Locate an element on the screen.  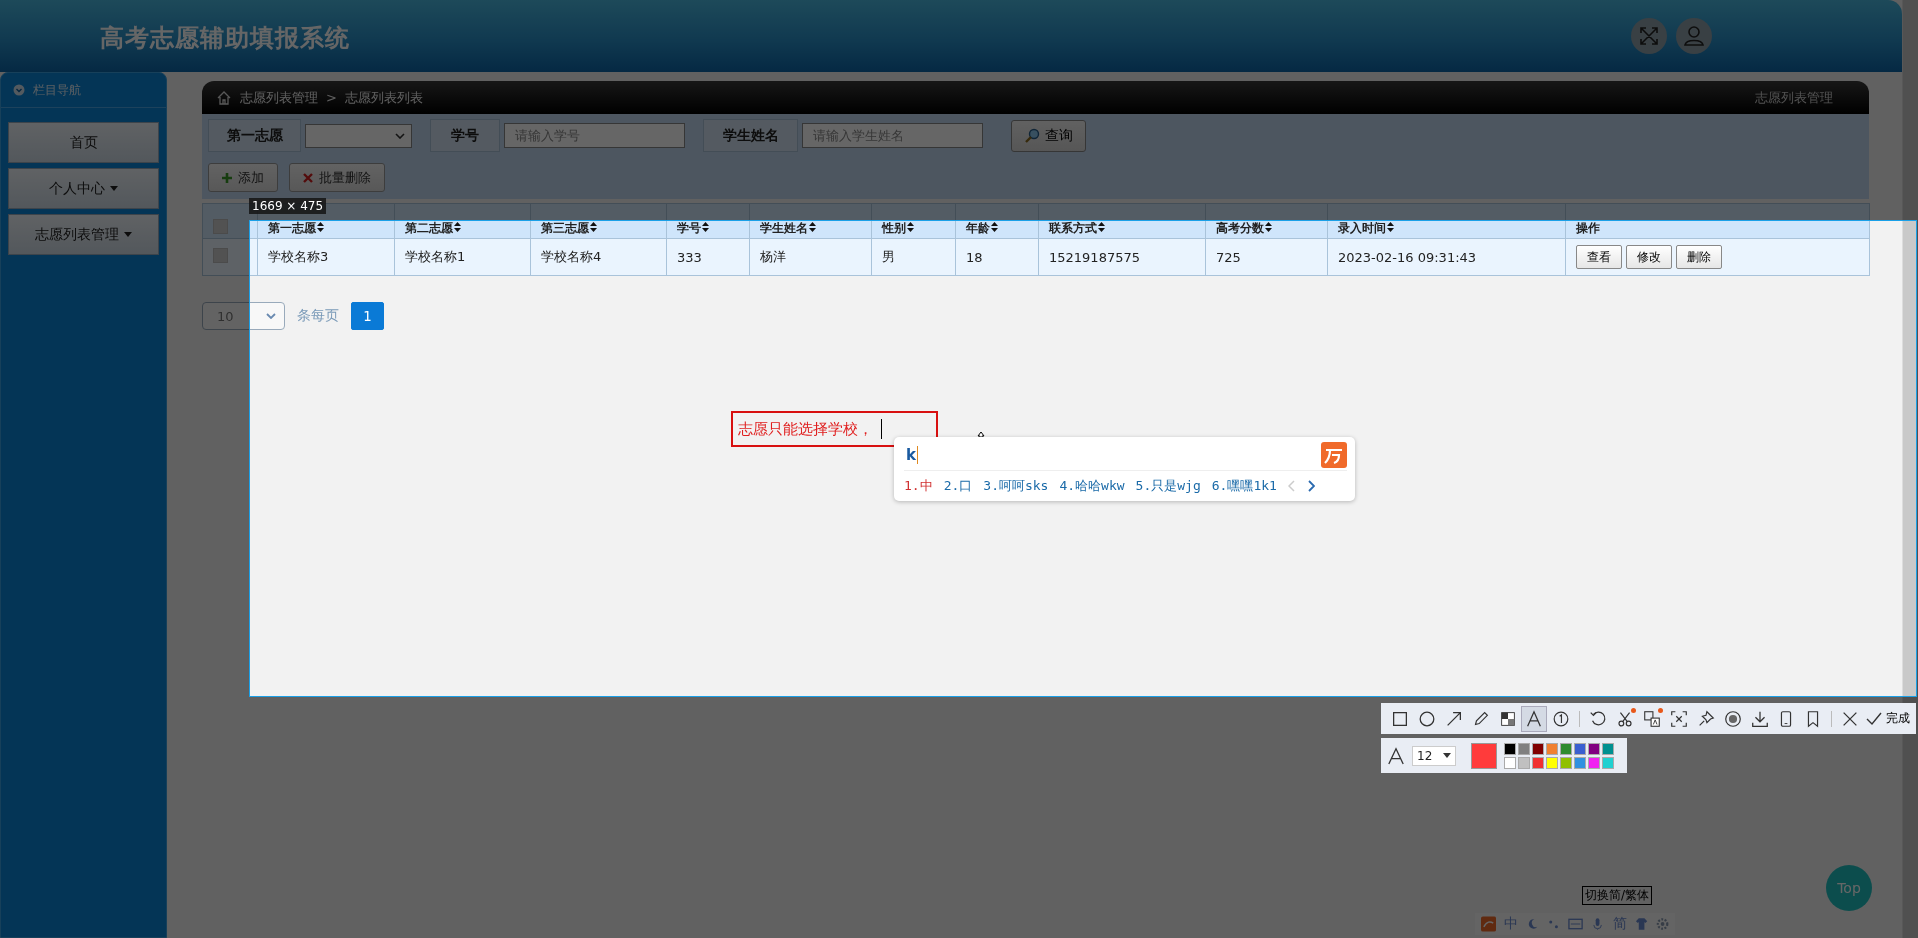
table-cell: 15219187575 is located at coordinates (1094, 257).